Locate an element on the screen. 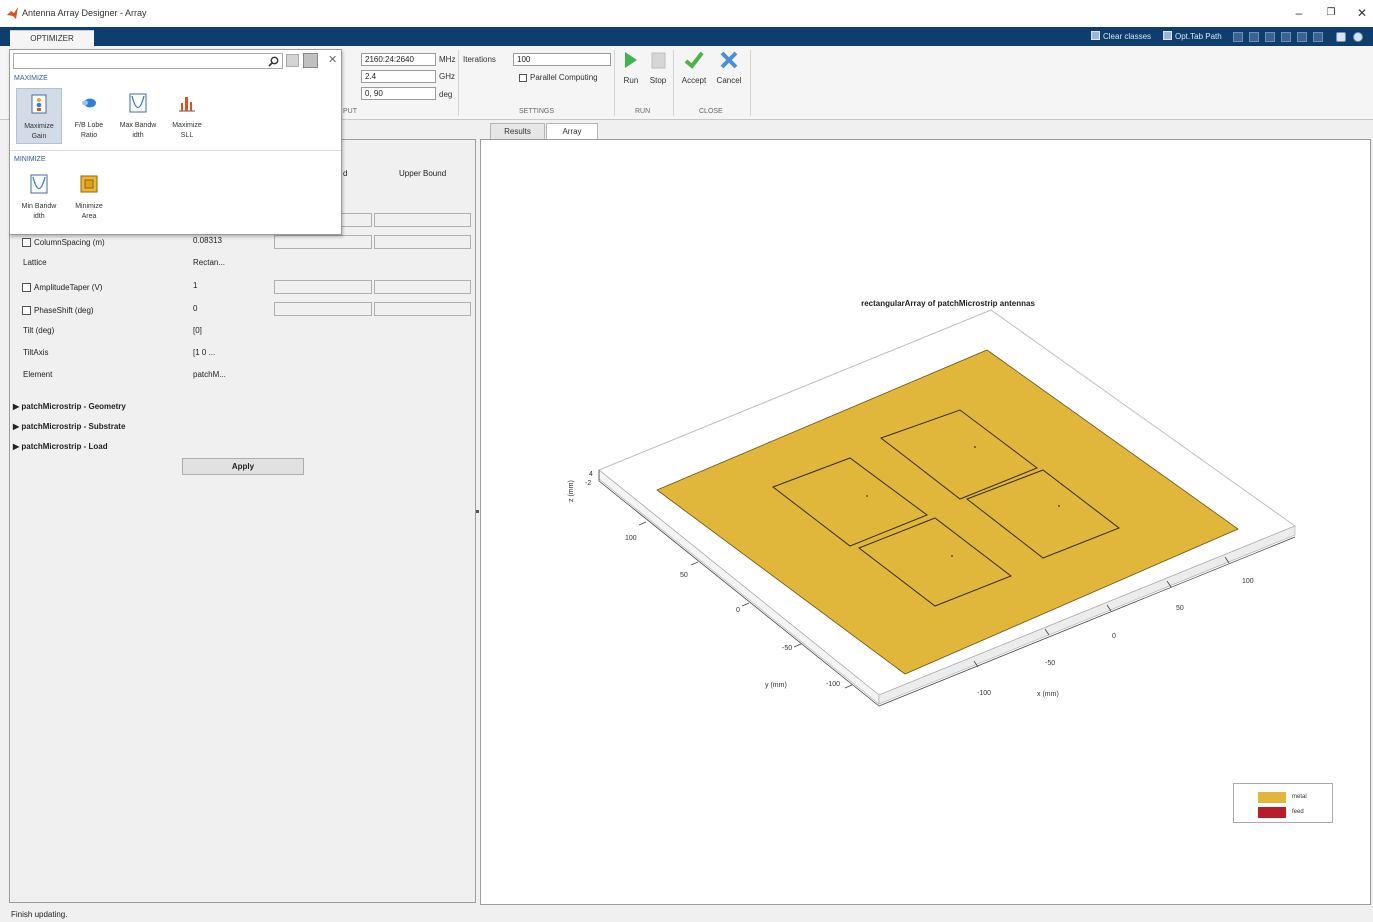  quick-access-undo-icon is located at coordinates (1302, 37).